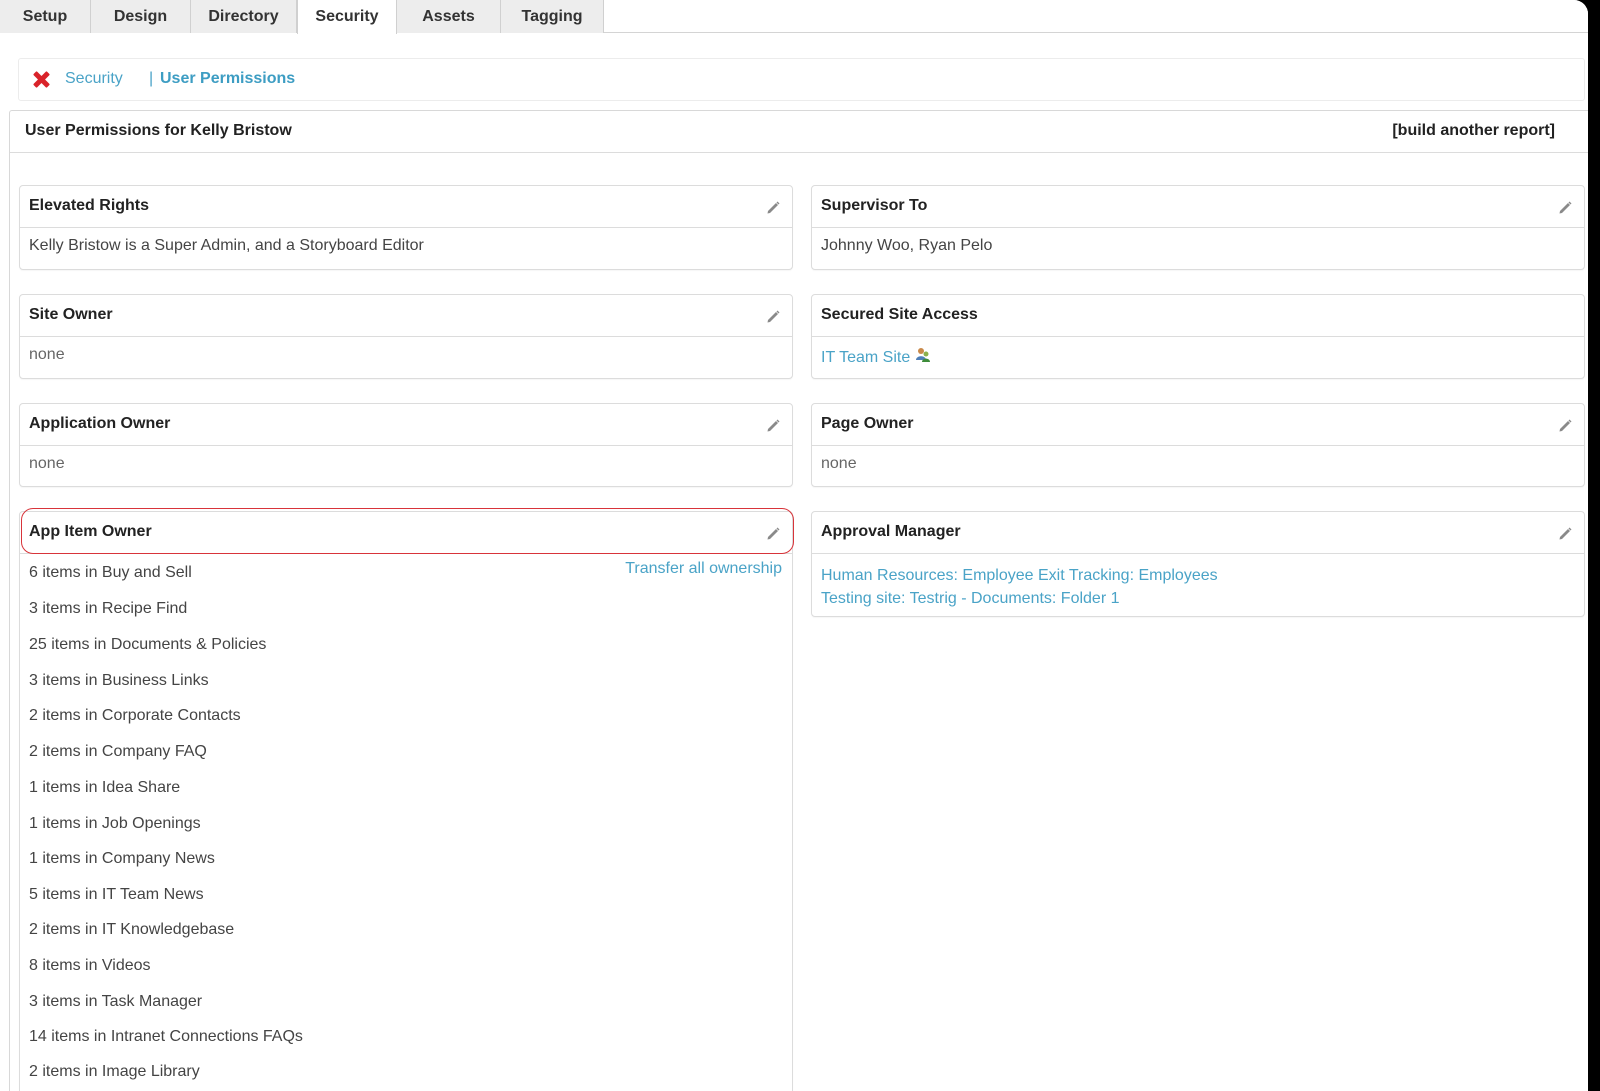  Describe the element at coordinates (899, 314) in the screenshot. I see `panel-title: Secured Site Access` at that location.